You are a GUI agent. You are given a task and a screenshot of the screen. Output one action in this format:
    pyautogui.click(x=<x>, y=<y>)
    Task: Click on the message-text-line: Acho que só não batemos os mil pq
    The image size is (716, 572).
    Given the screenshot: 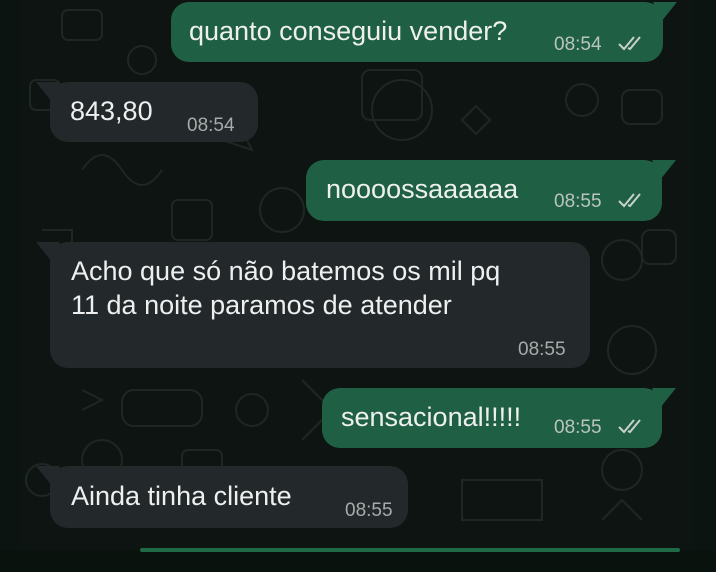 What is the action you would take?
    pyautogui.click(x=286, y=271)
    